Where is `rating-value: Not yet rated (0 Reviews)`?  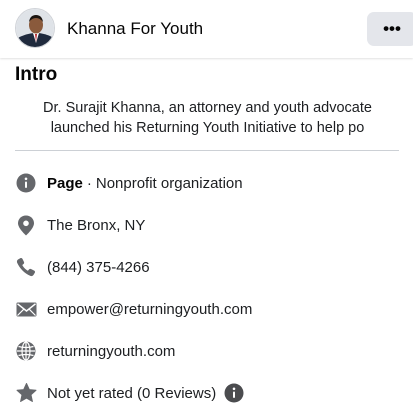
rating-value: Not yet rated (0 Reviews) is located at coordinates (132, 393).